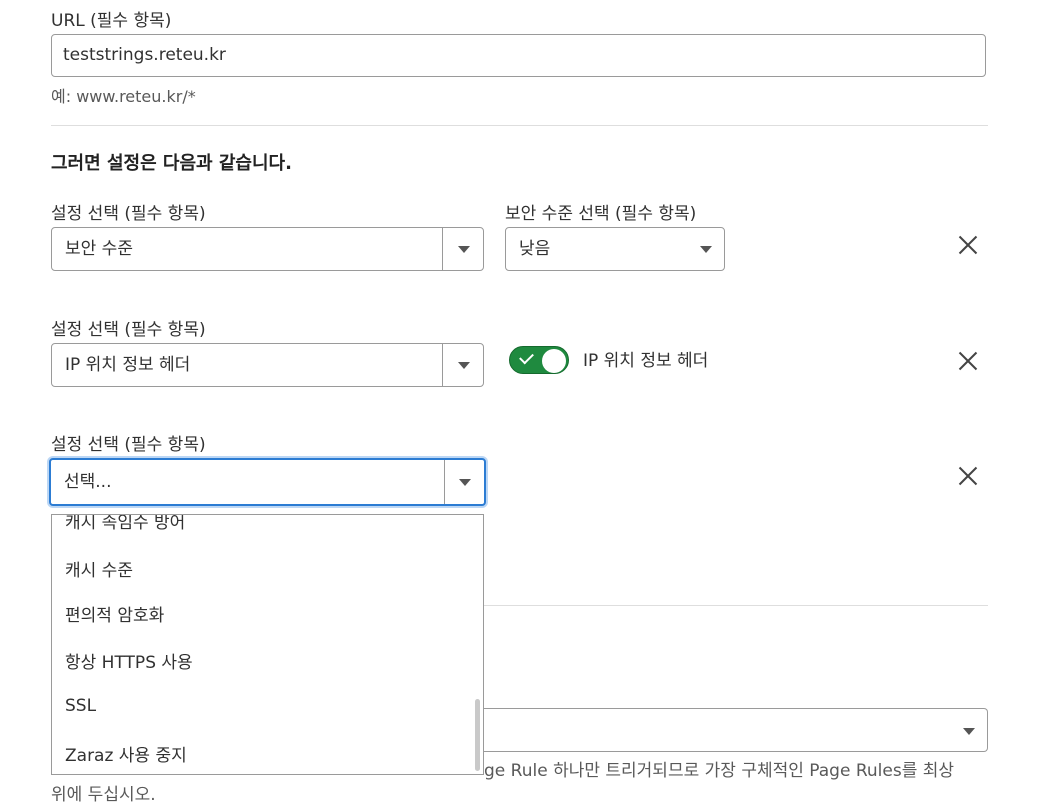 This screenshot has width=1039, height=804. What do you see at coordinates (646, 361) in the screenshot?
I see `ip-geolocation-toggle-label: IP 위치 정보 헤더` at bounding box center [646, 361].